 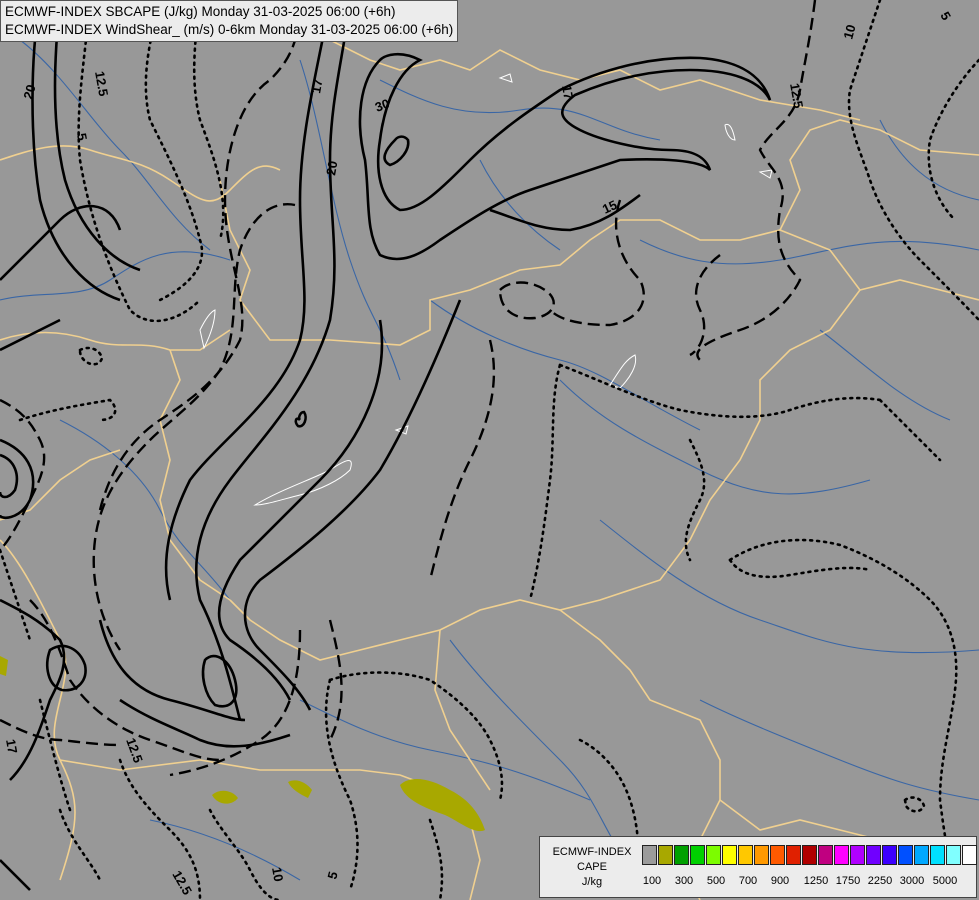 I want to click on legend-tick: 300, so click(x=684, y=881).